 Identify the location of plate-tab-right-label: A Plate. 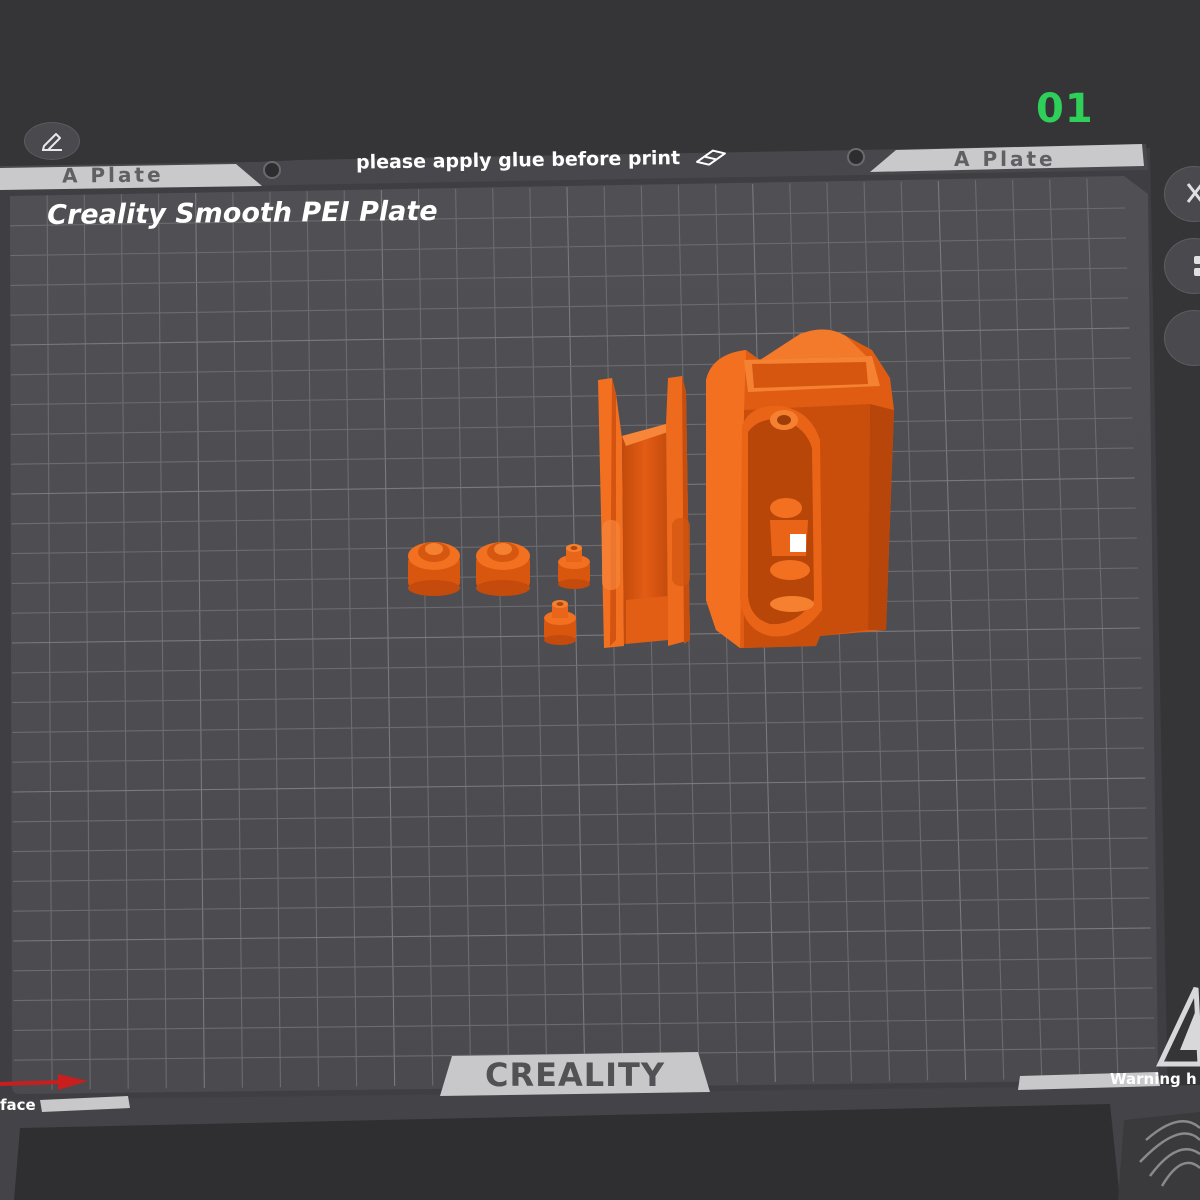
(1005, 159).